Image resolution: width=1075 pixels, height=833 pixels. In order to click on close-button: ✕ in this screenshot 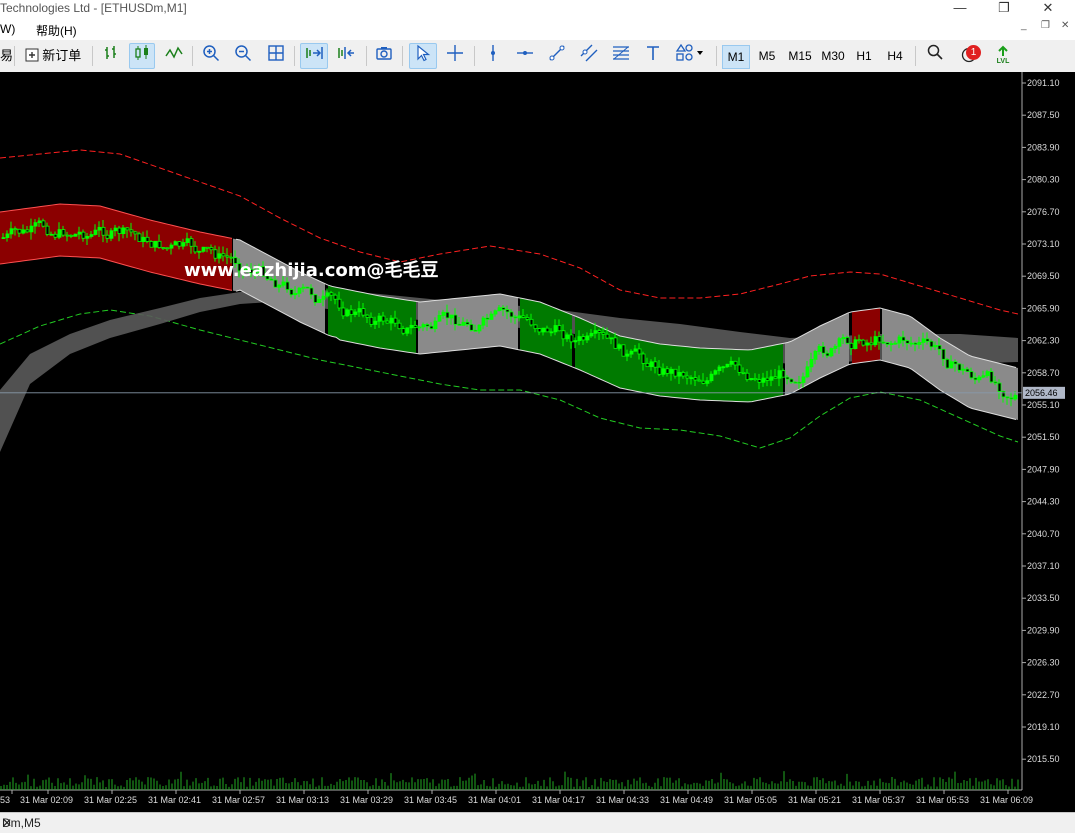, I will do `click(1048, 9)`.